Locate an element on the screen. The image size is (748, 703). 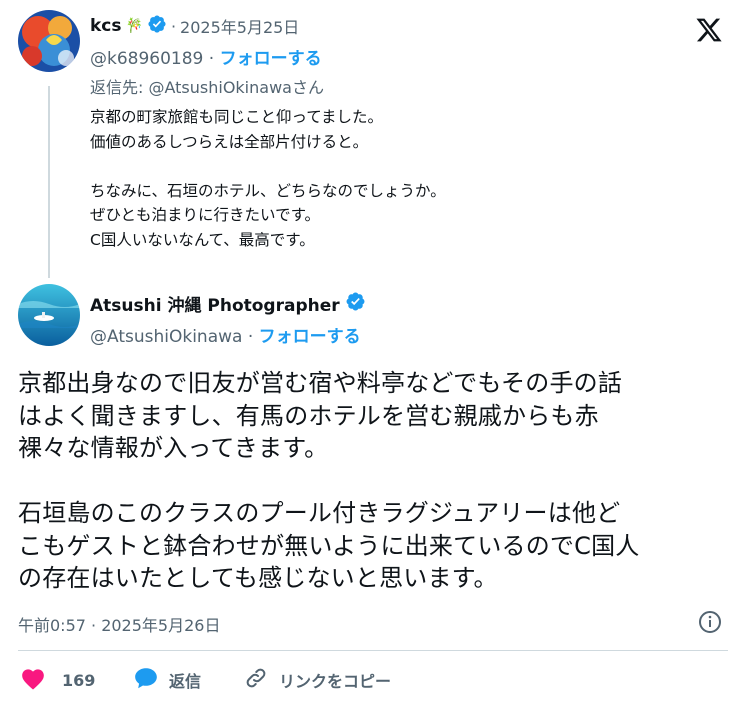
reply-to-handle: @AtsushiOkinawaさん is located at coordinates (235, 87).